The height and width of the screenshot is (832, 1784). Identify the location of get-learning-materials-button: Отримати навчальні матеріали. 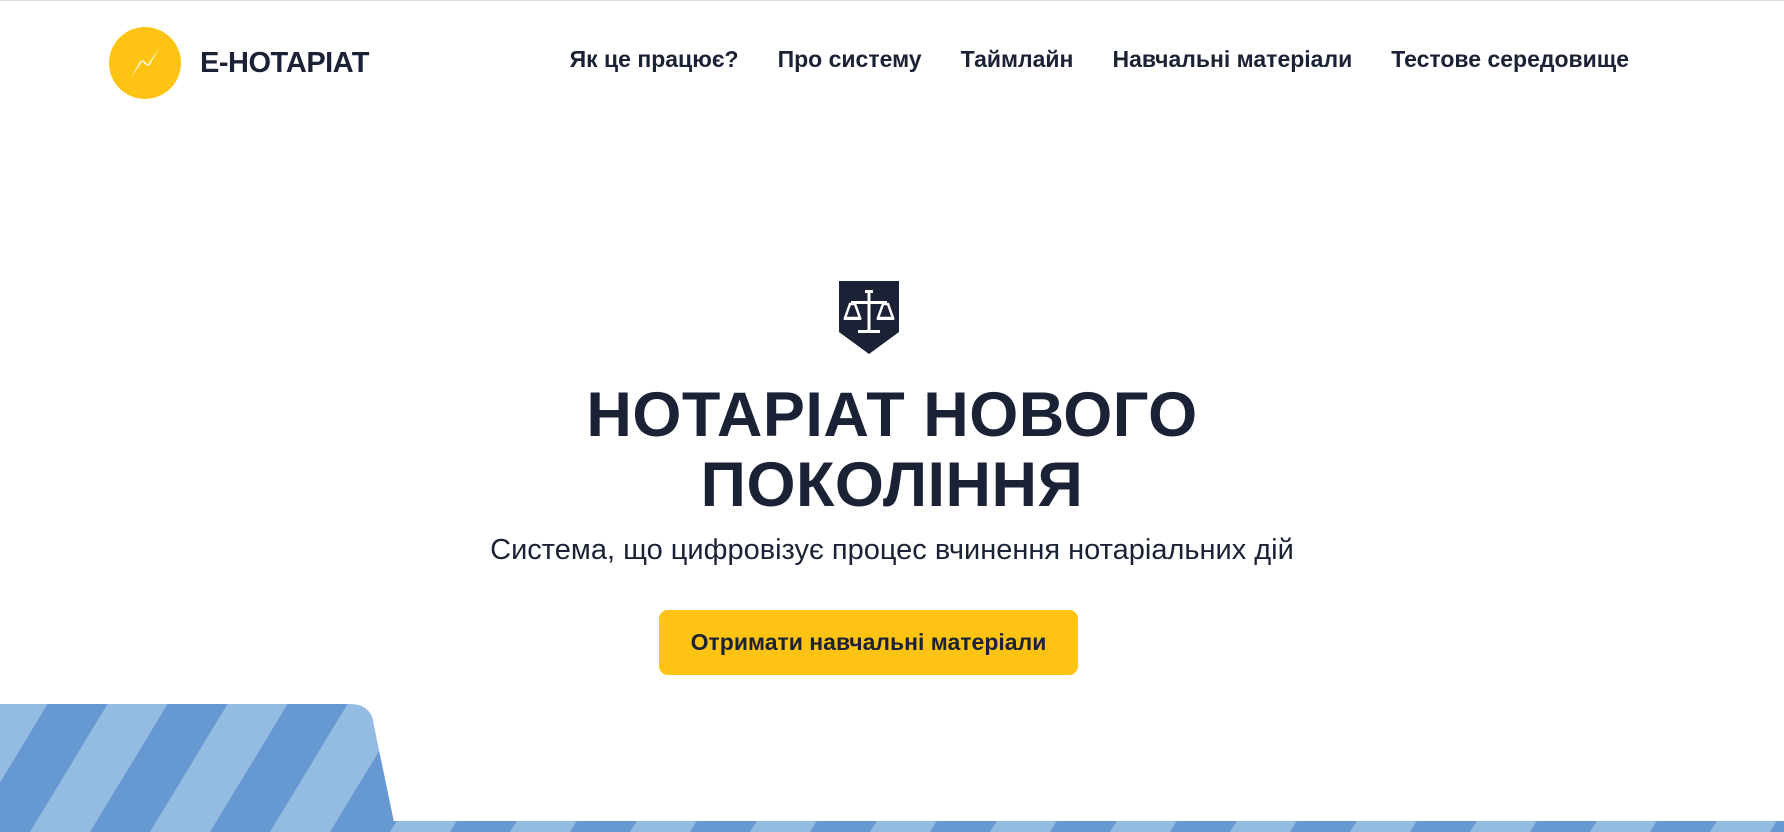
(868, 642).